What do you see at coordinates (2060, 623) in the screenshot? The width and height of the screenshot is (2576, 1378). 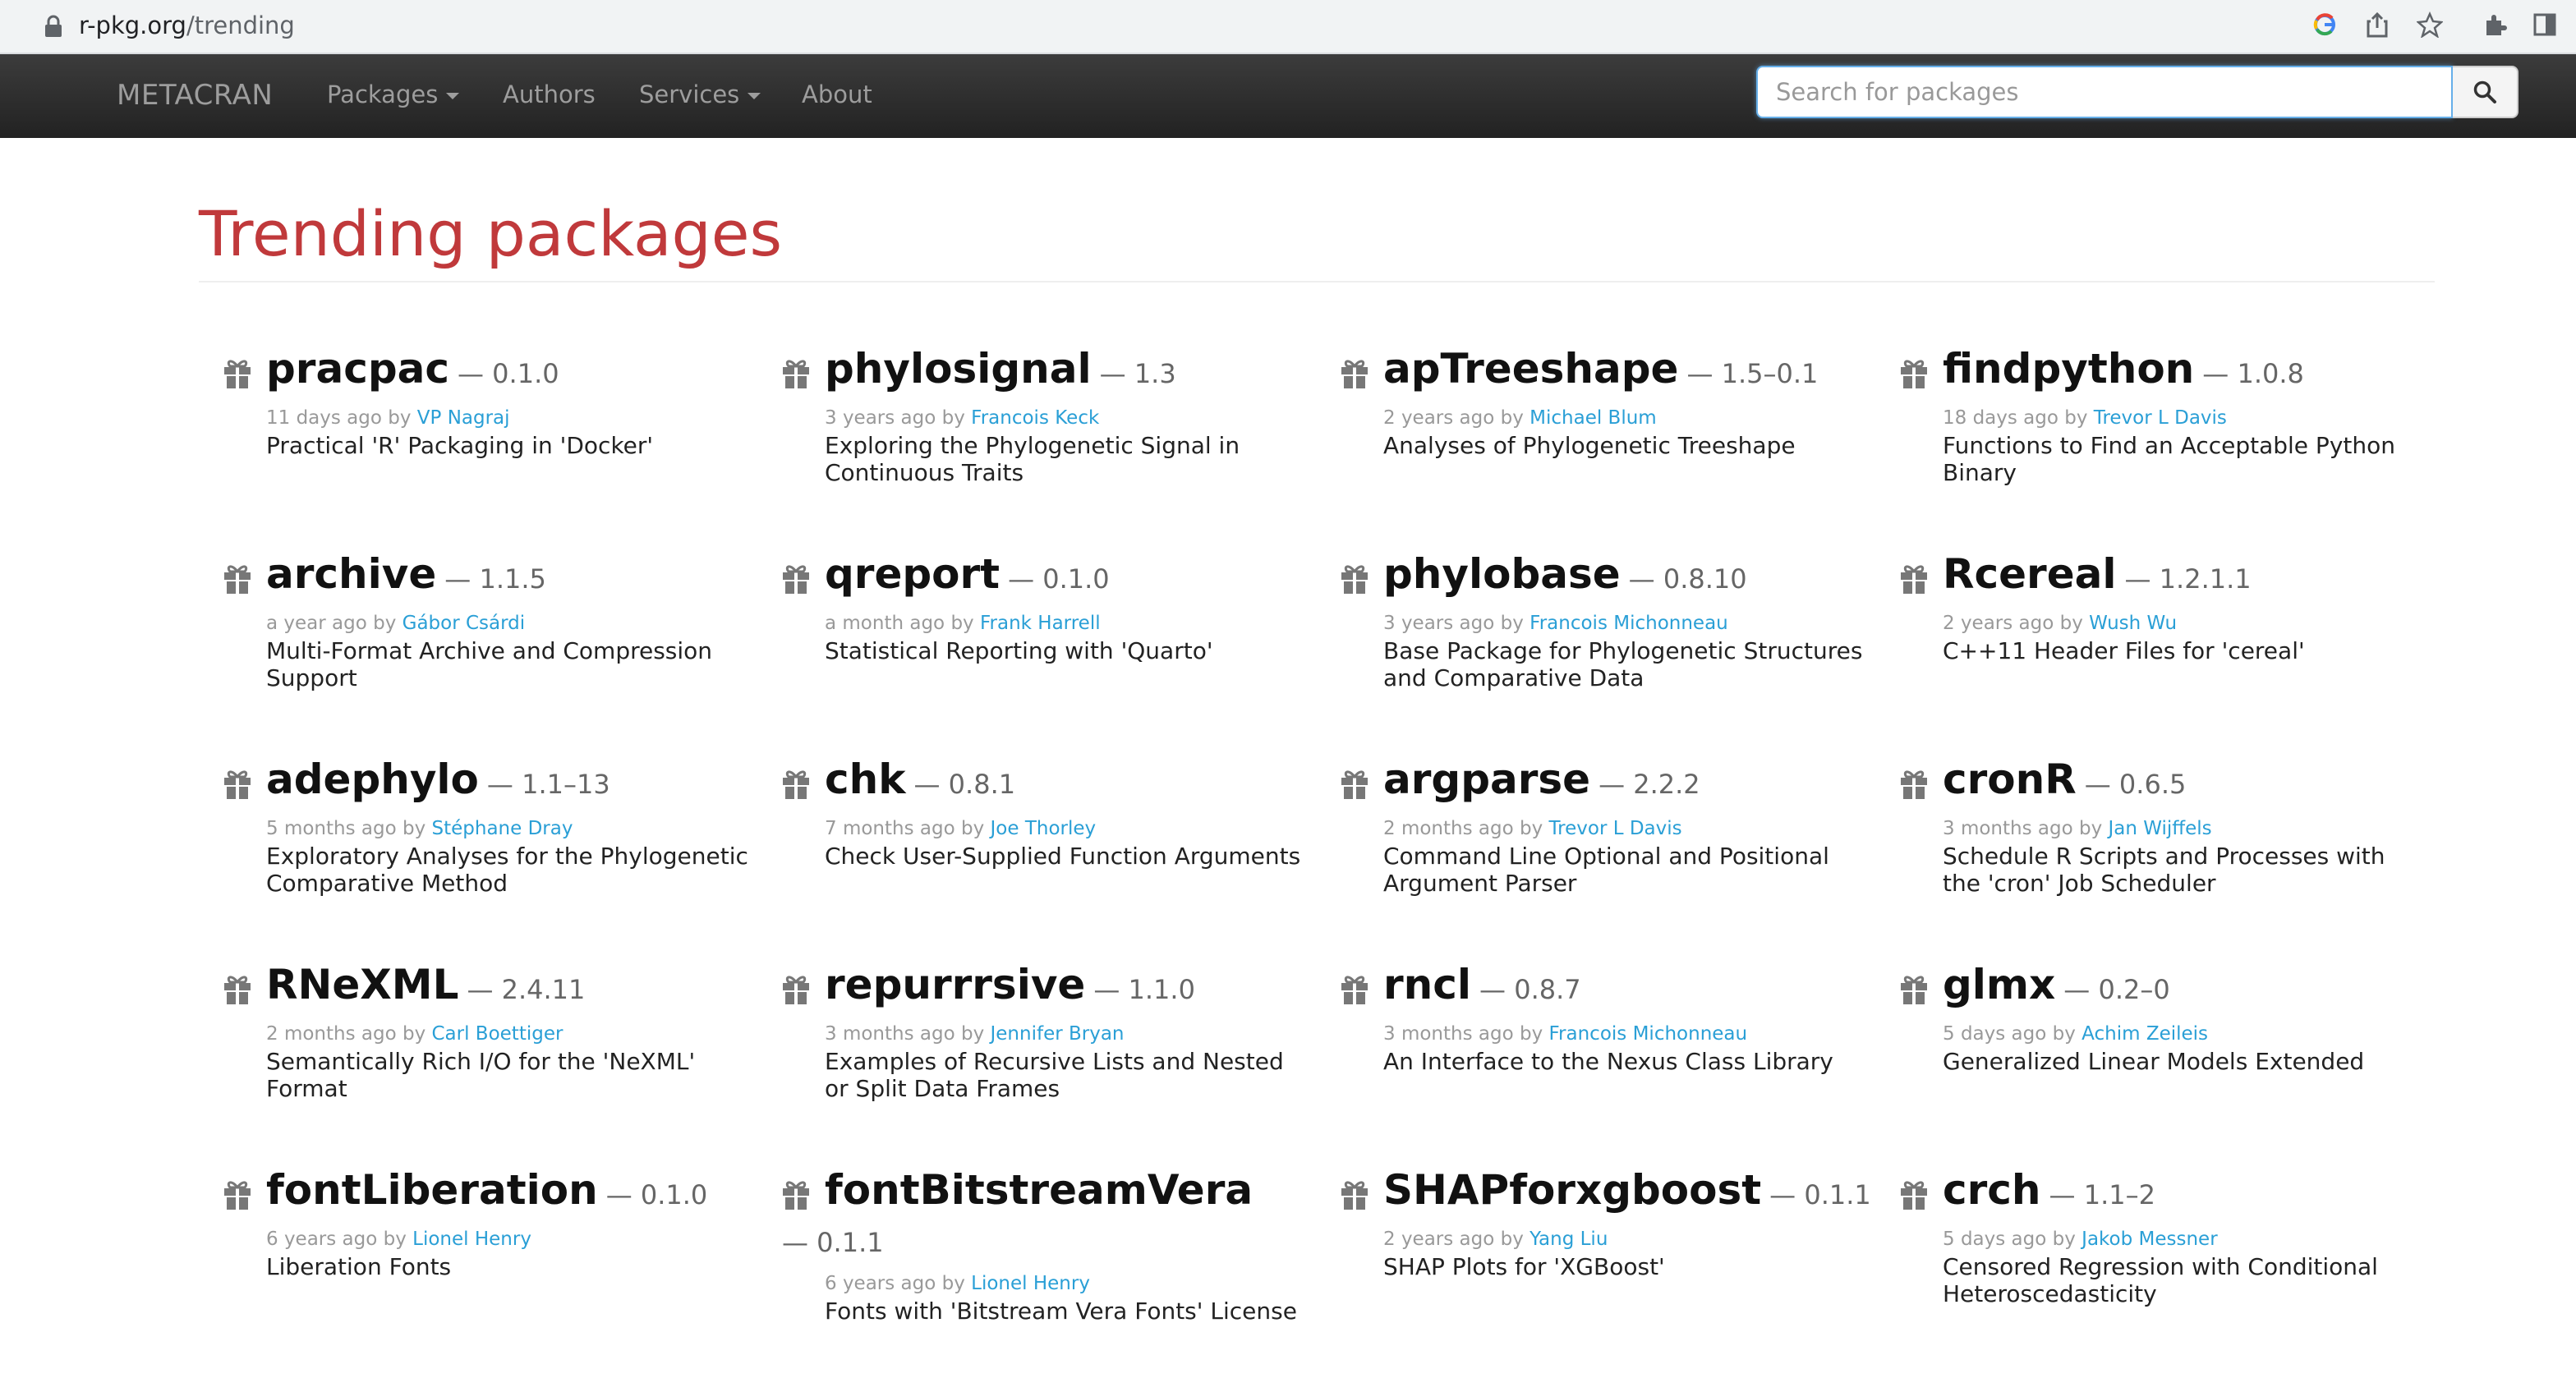 I see `package-meta: 2 years ago by Wush Wu` at bounding box center [2060, 623].